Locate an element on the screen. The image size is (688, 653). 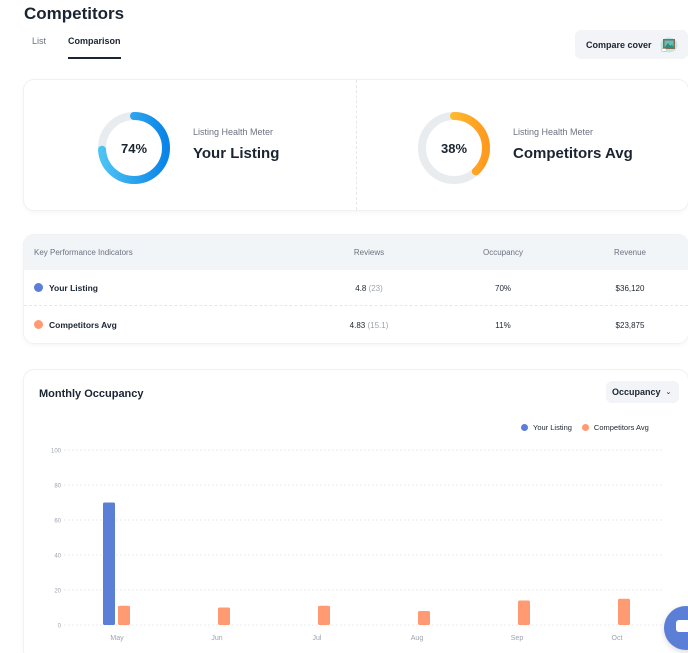
row-reviews: 4.83 (15.1) is located at coordinates (369, 325).